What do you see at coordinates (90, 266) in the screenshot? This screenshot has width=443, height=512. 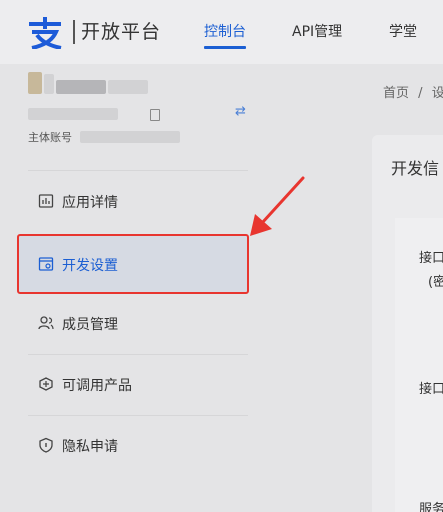 I see `sidebar-item-label: 开发设置` at bounding box center [90, 266].